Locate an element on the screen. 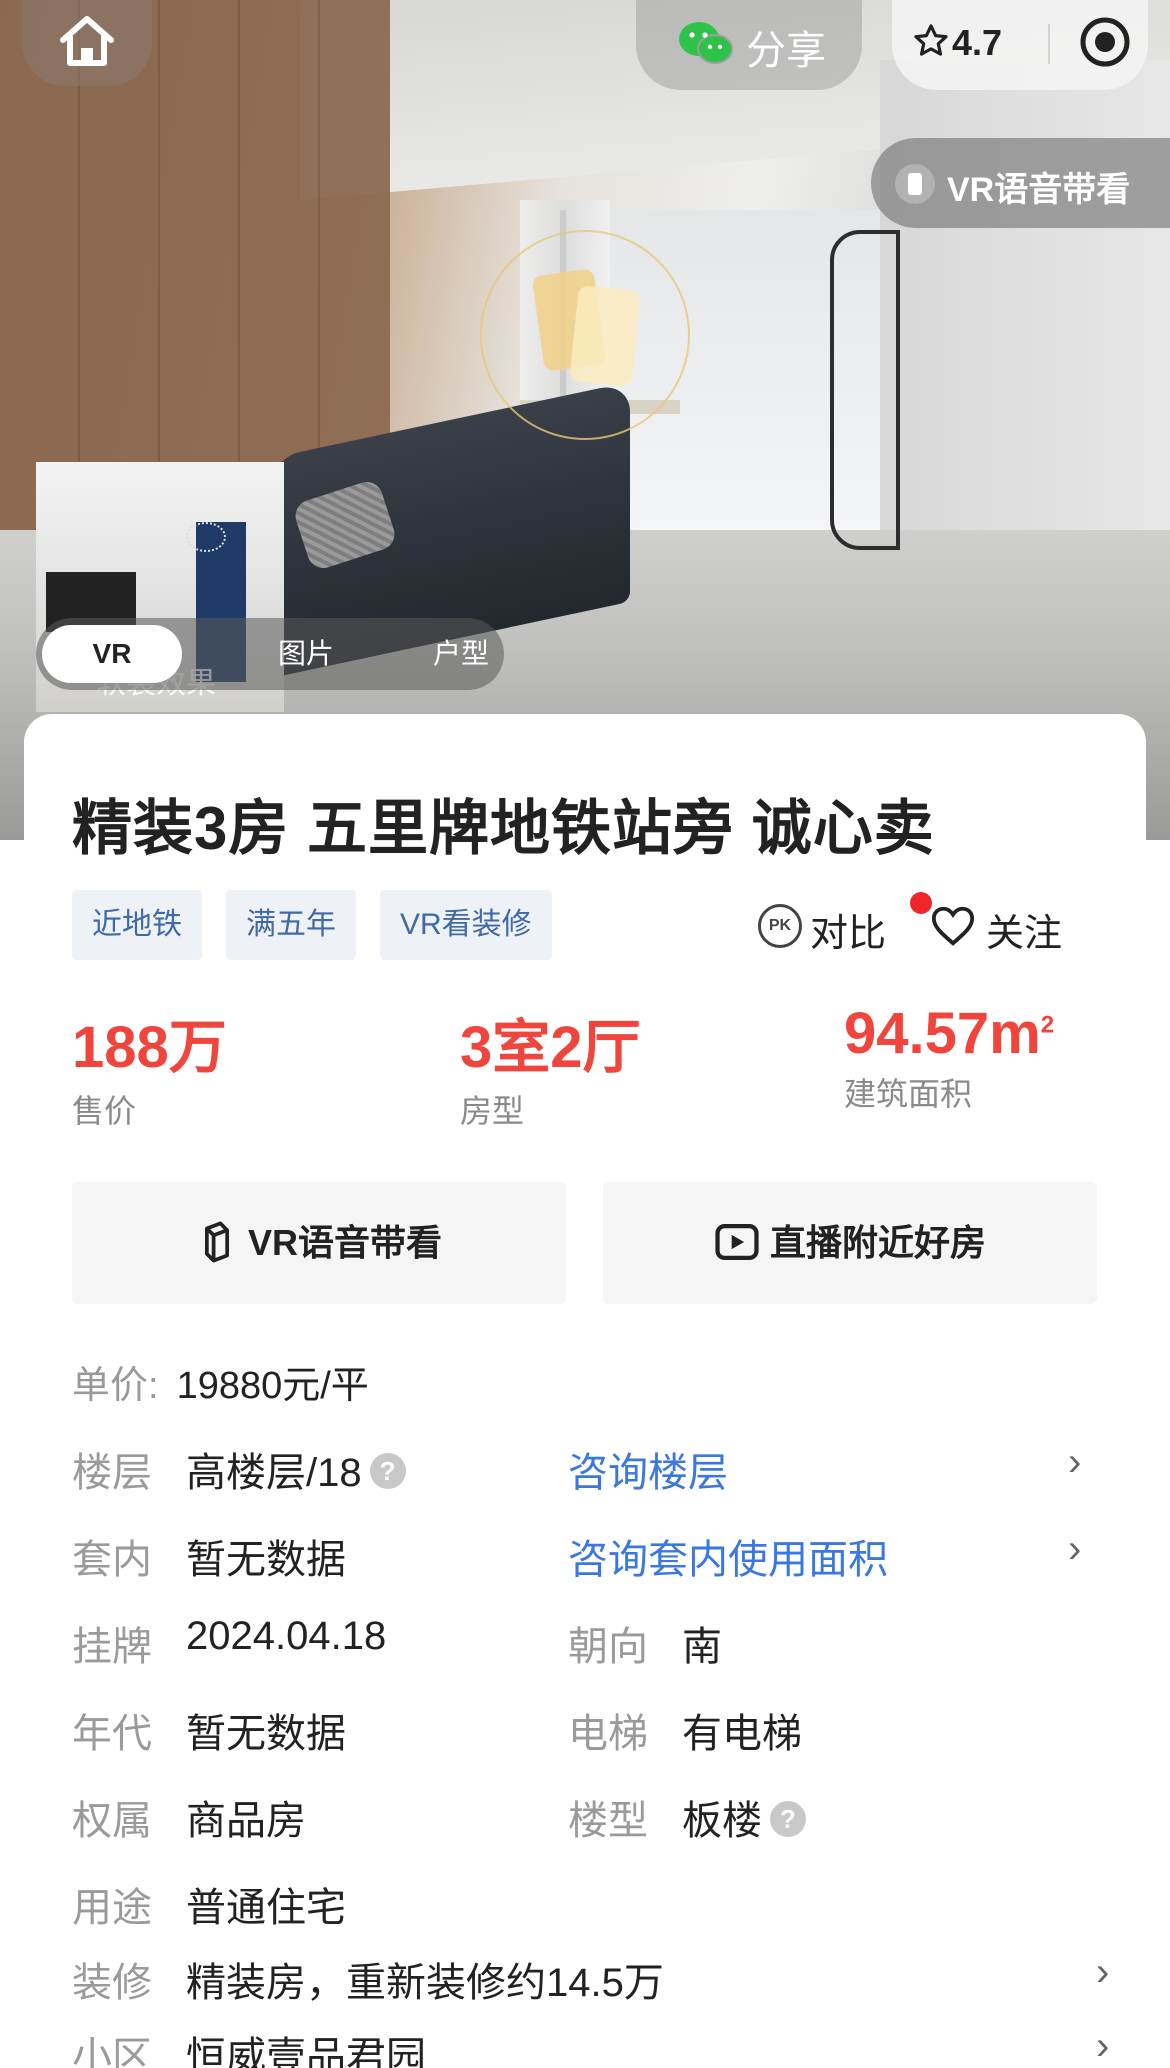 This screenshot has height=2068, width=1170. area-superscript: 2 is located at coordinates (1047, 1025).